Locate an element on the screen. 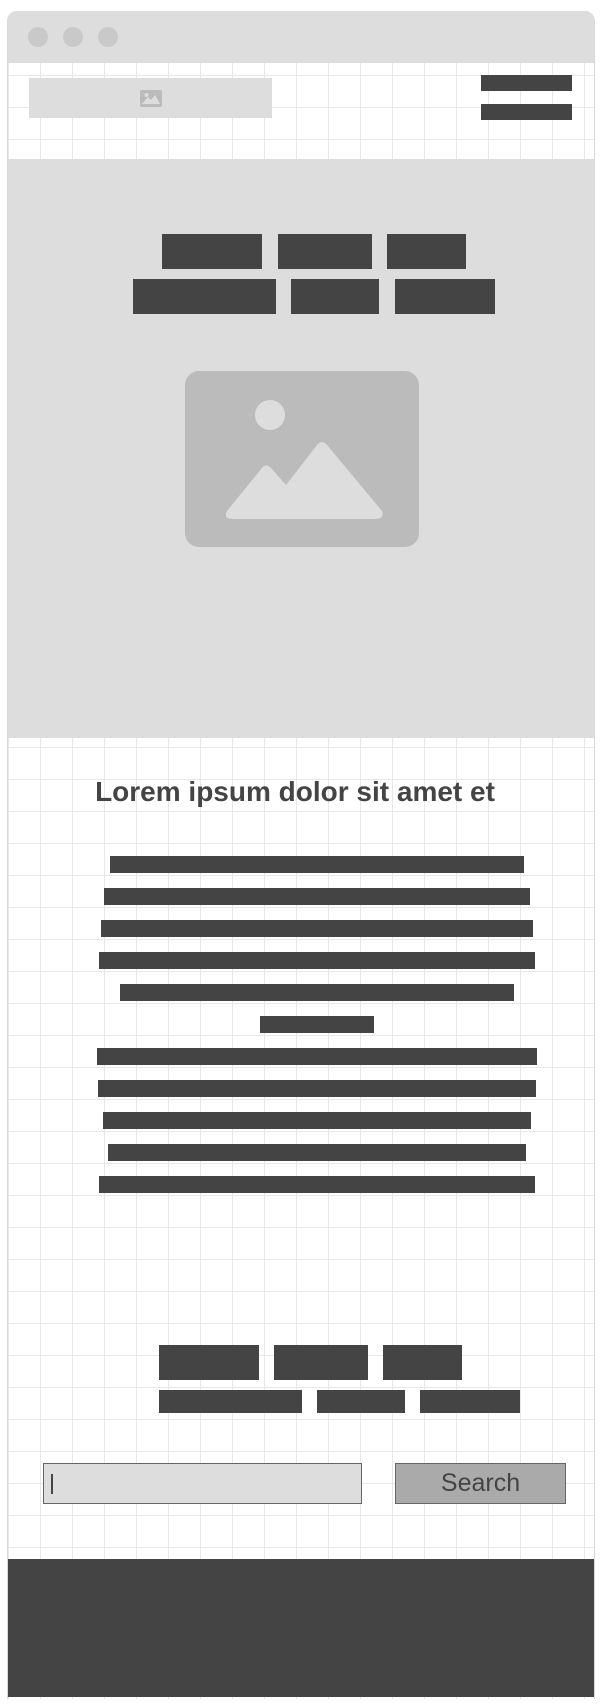 Image resolution: width=600 pixels, height=1704 pixels. site-header is located at coordinates (301, 111).